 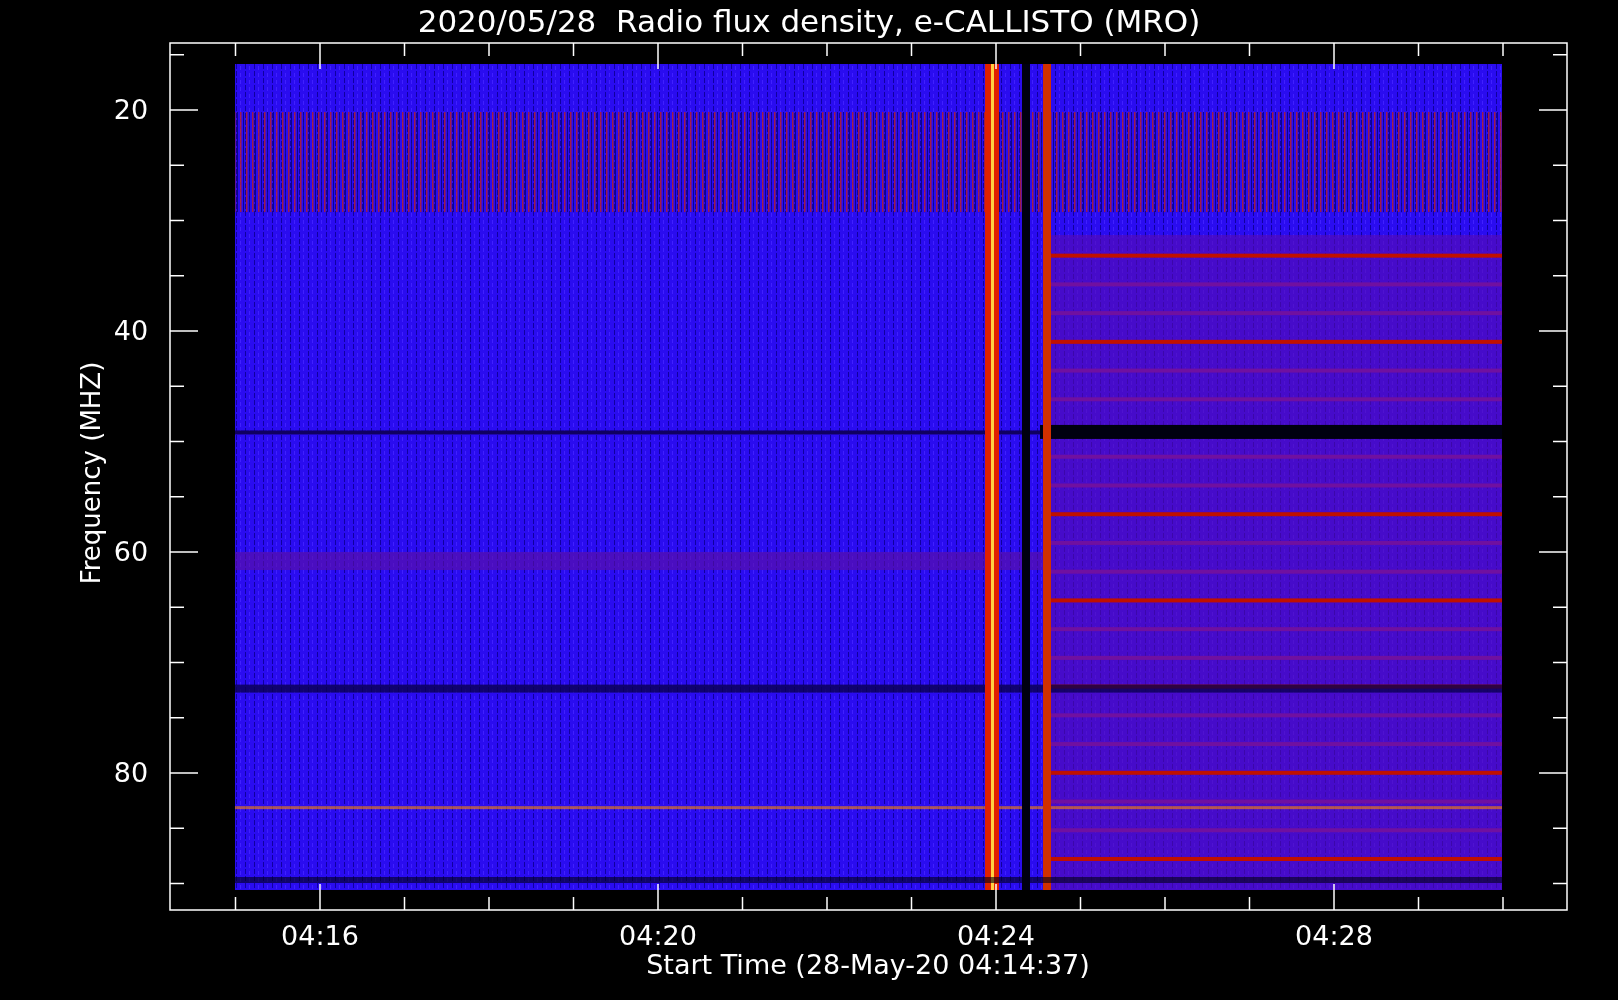 I want to click on tick-label: 04:20, so click(x=658, y=936).